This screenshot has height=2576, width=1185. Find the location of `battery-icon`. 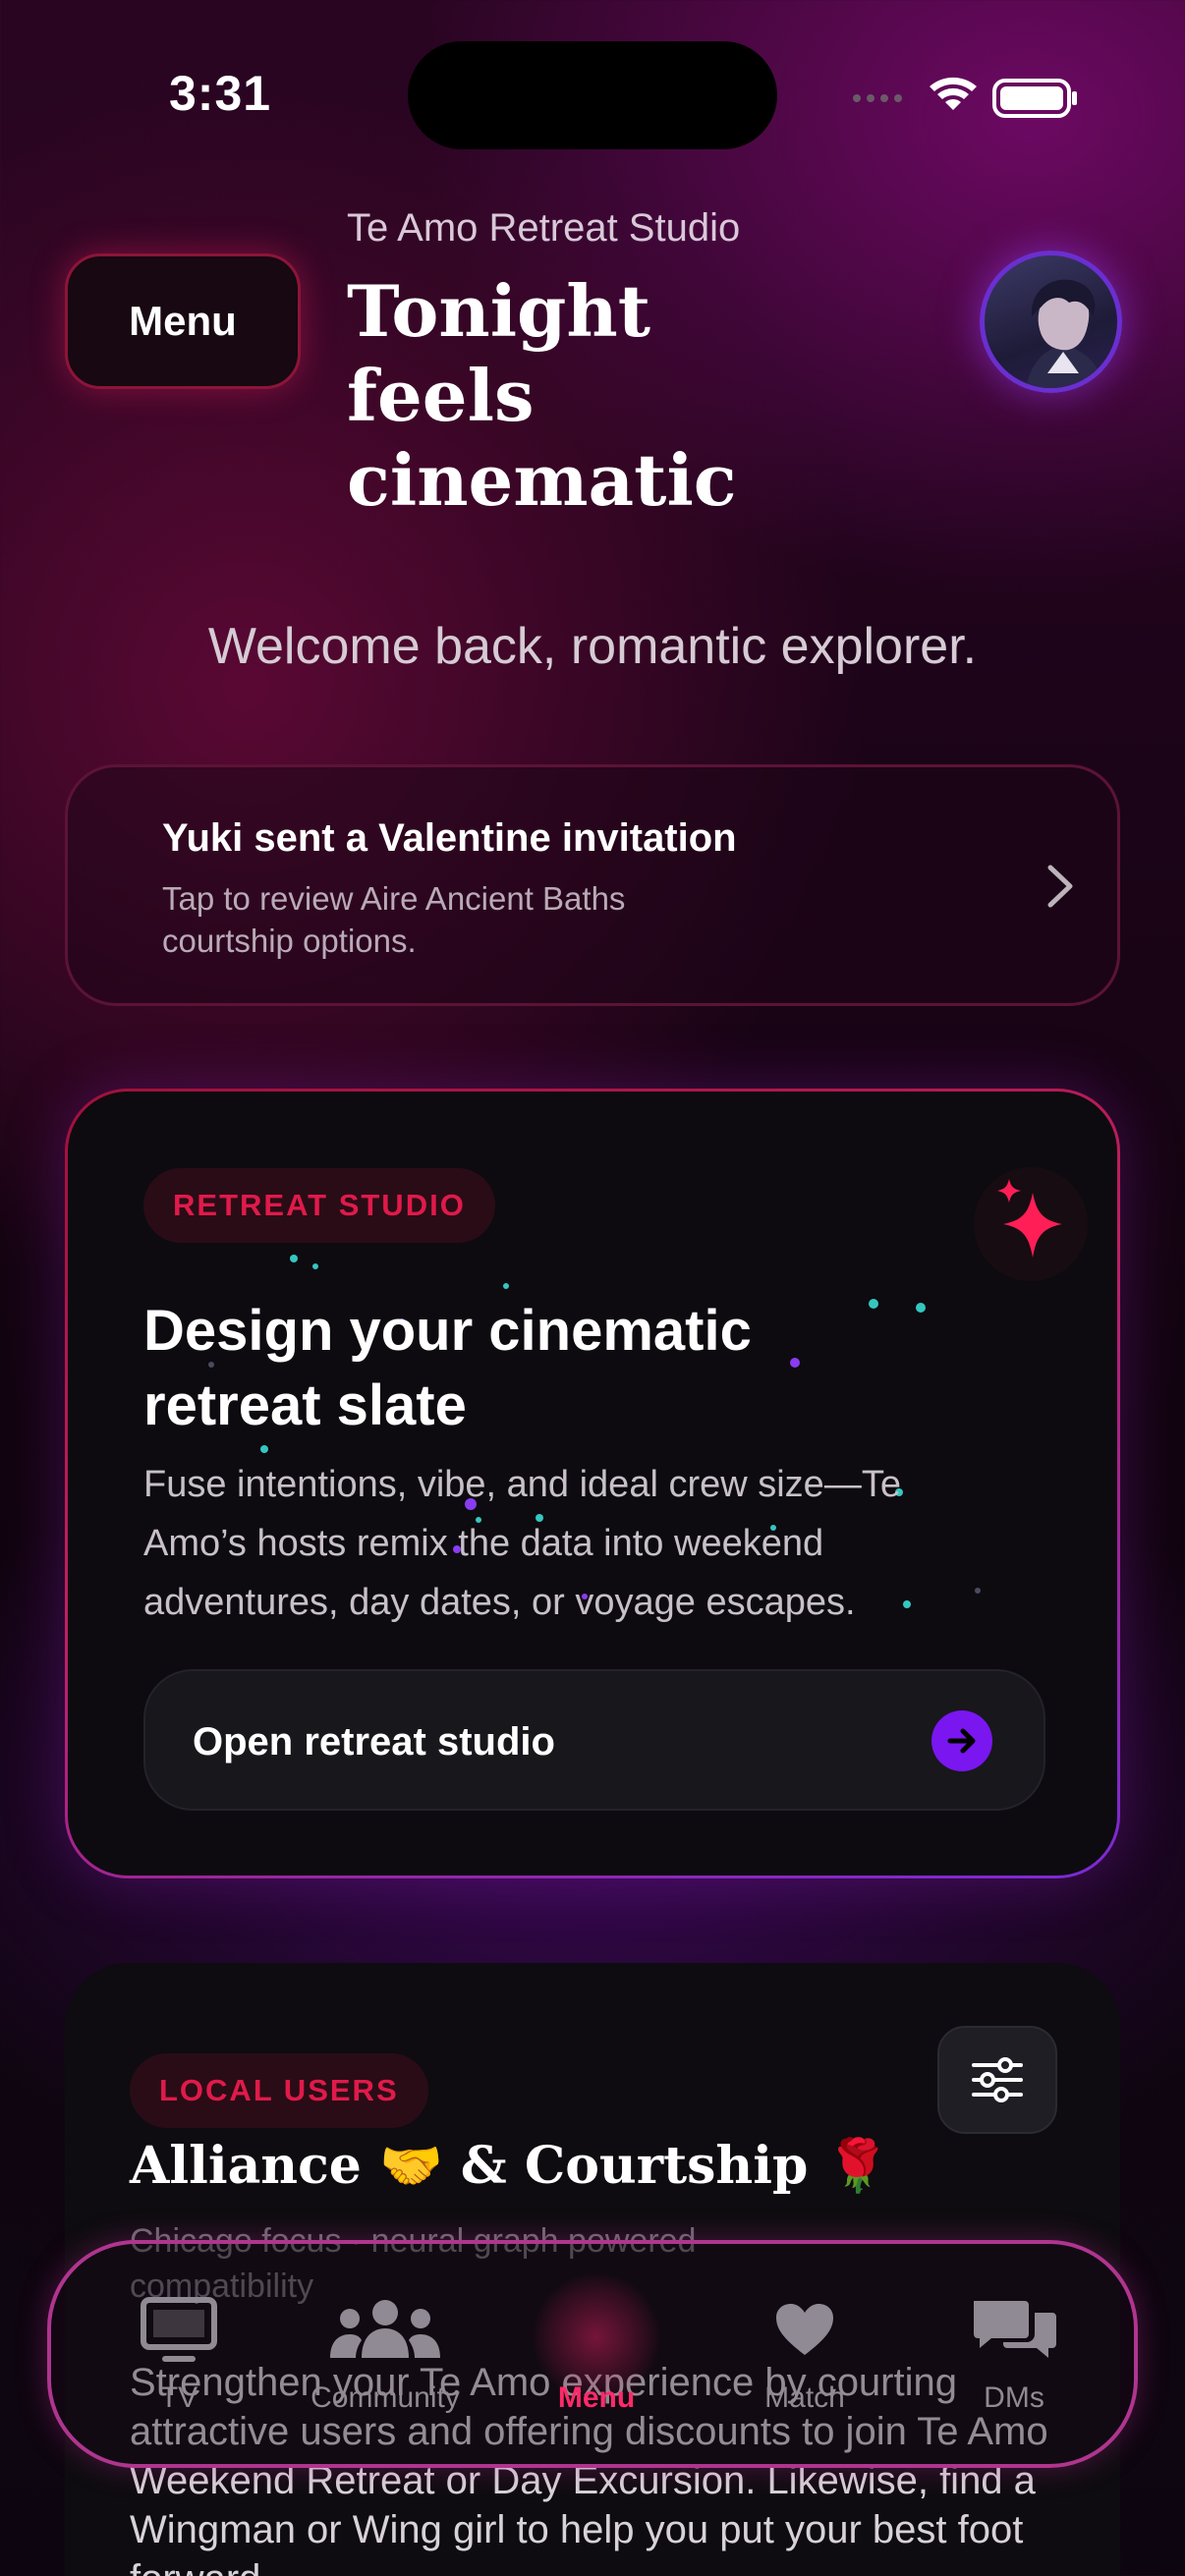

battery-icon is located at coordinates (1034, 98).